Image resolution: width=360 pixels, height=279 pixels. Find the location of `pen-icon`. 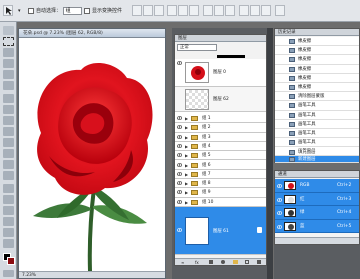

pen-icon is located at coordinates (8, 188).